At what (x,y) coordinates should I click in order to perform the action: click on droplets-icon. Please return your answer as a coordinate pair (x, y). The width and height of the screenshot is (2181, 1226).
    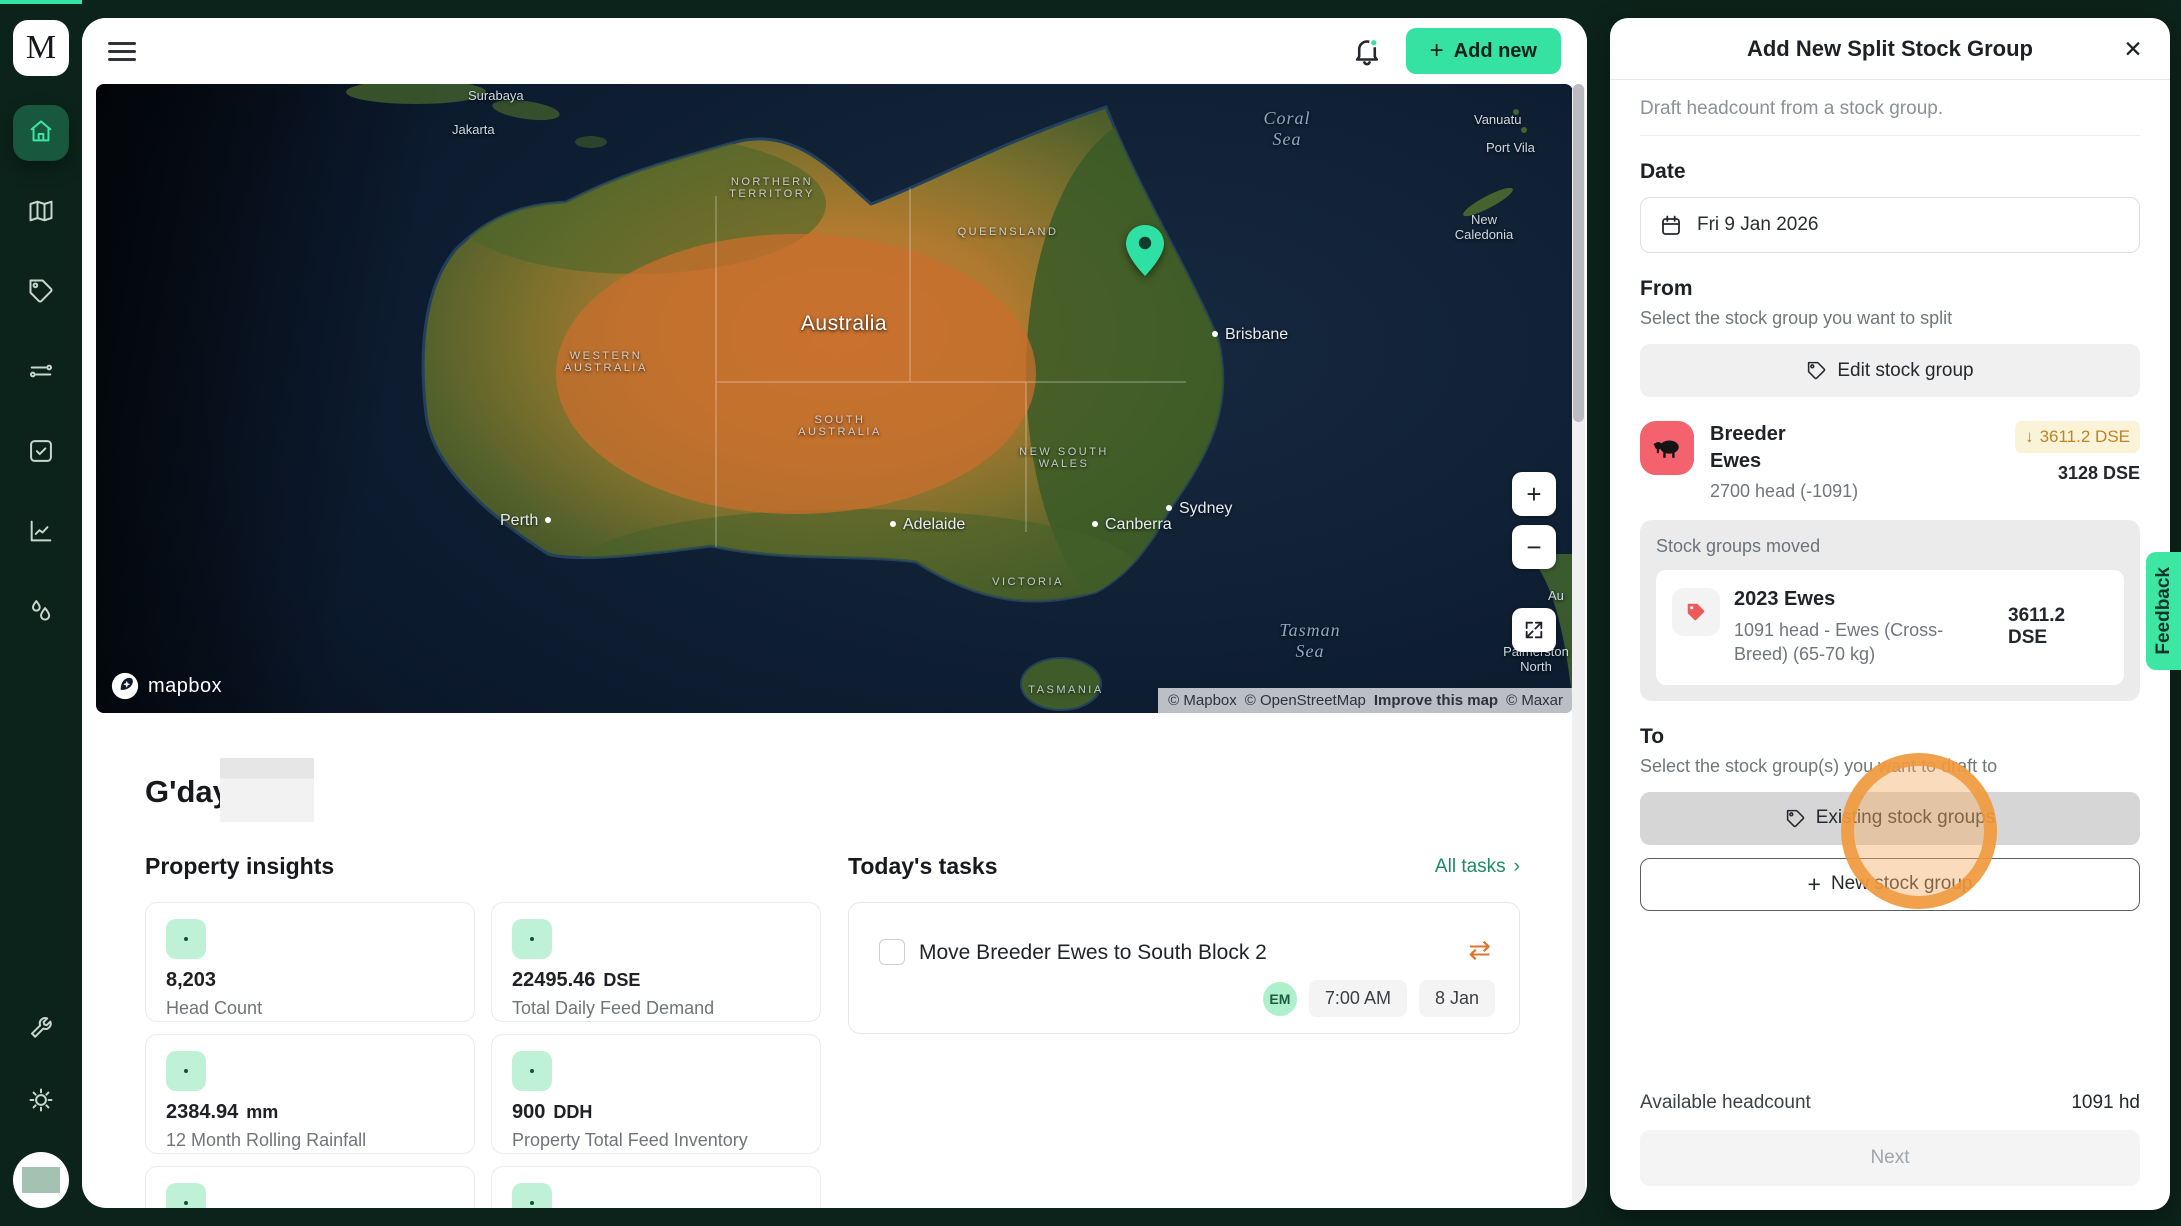
    Looking at the image, I should click on (41, 613).